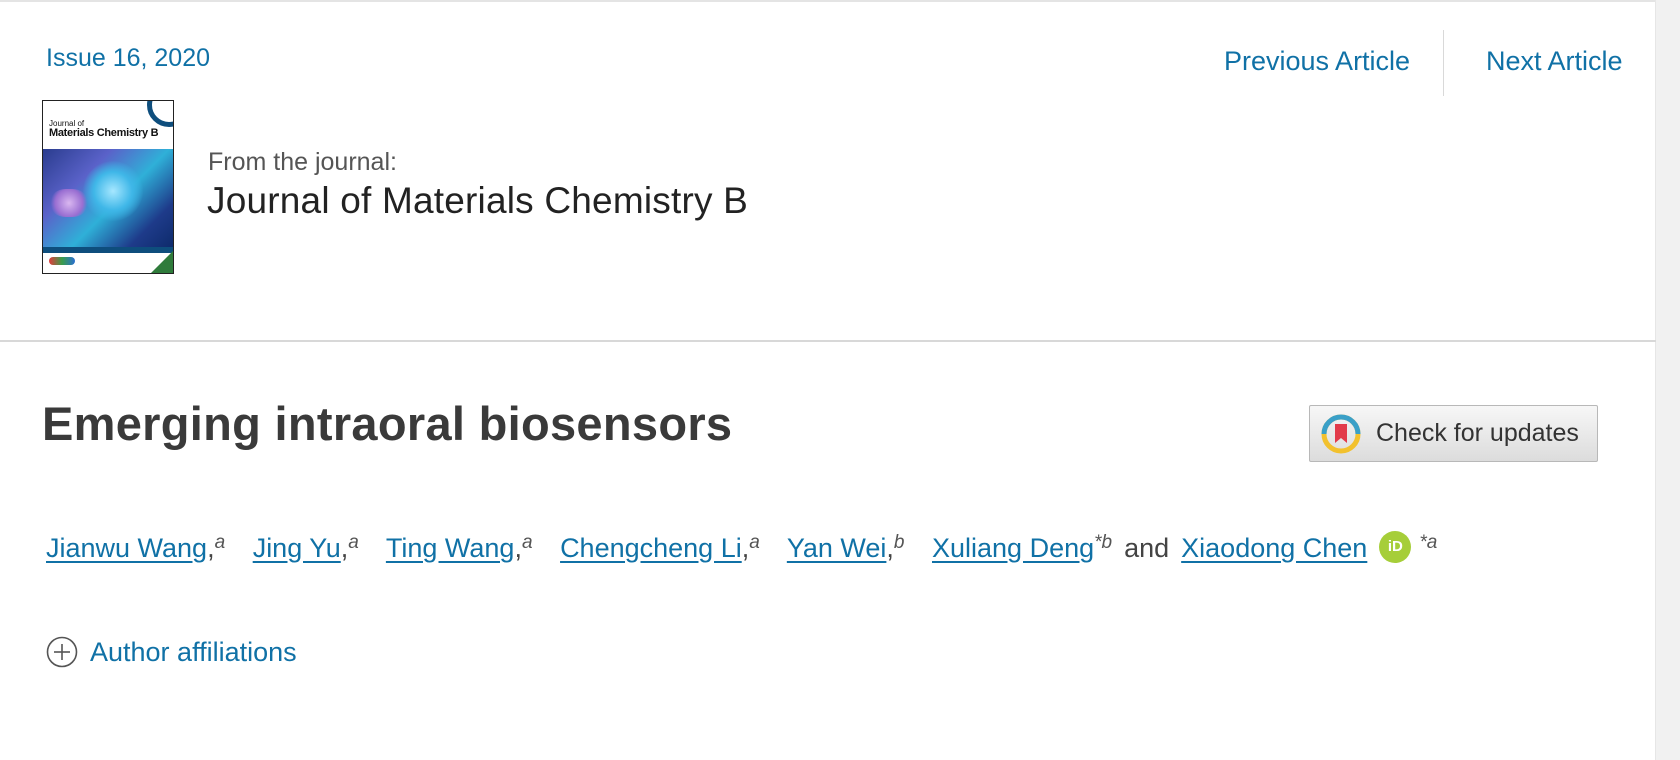 This screenshot has width=1680, height=760. Describe the element at coordinates (104, 133) in the screenshot. I see `cover-title-line2: Materials Chemistry B` at that location.